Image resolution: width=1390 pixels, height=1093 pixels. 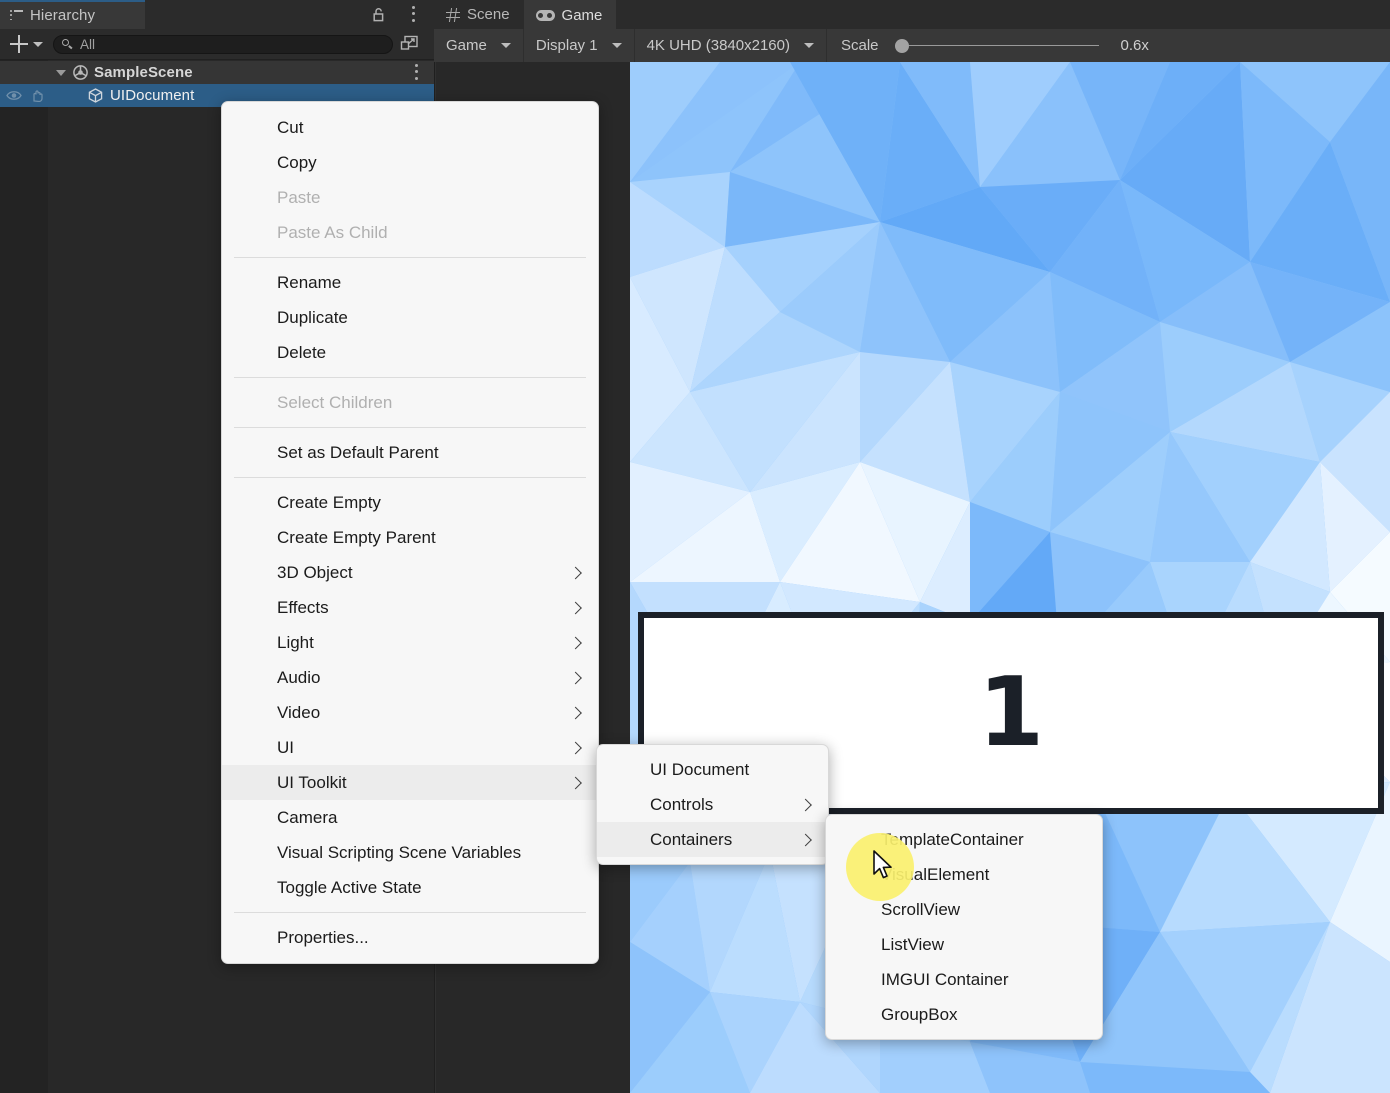 I want to click on add-gameobject-button, so click(x=19, y=44).